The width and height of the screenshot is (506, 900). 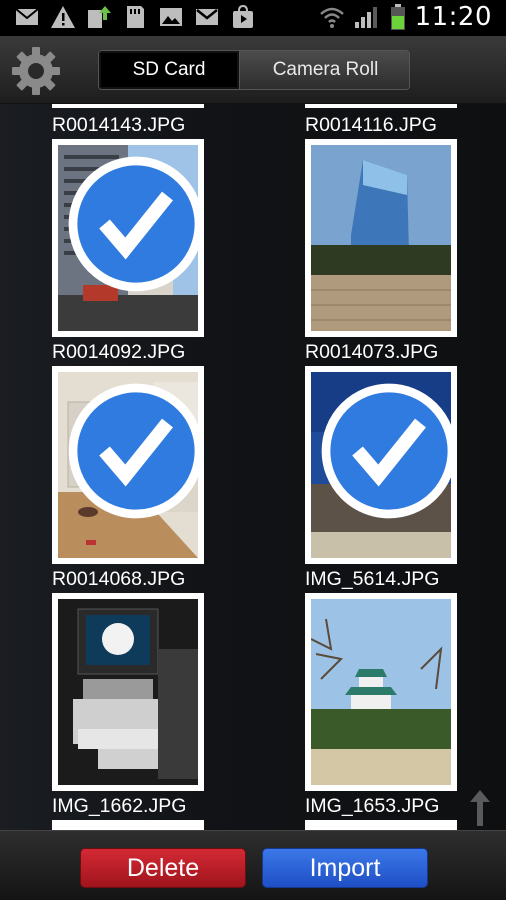 What do you see at coordinates (397, 17) in the screenshot?
I see `battery-icon` at bounding box center [397, 17].